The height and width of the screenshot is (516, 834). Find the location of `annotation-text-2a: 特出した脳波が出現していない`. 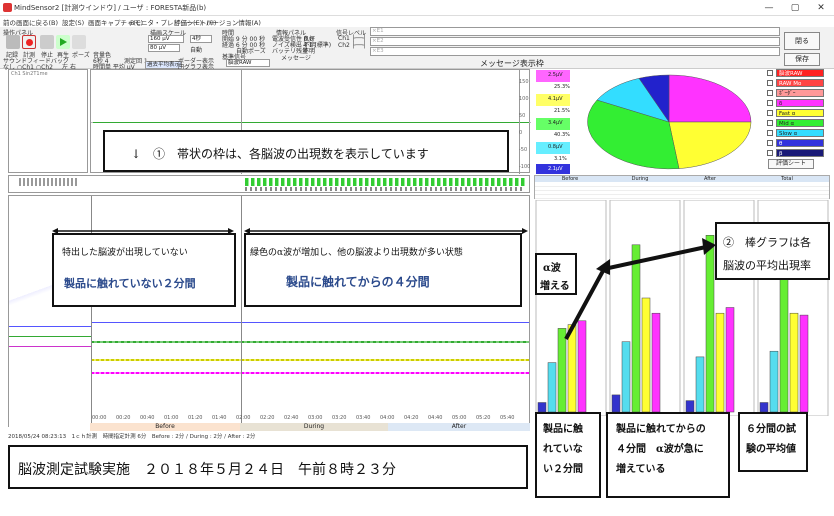

annotation-text-2a: 特出した脳波が出現していない is located at coordinates (125, 253).